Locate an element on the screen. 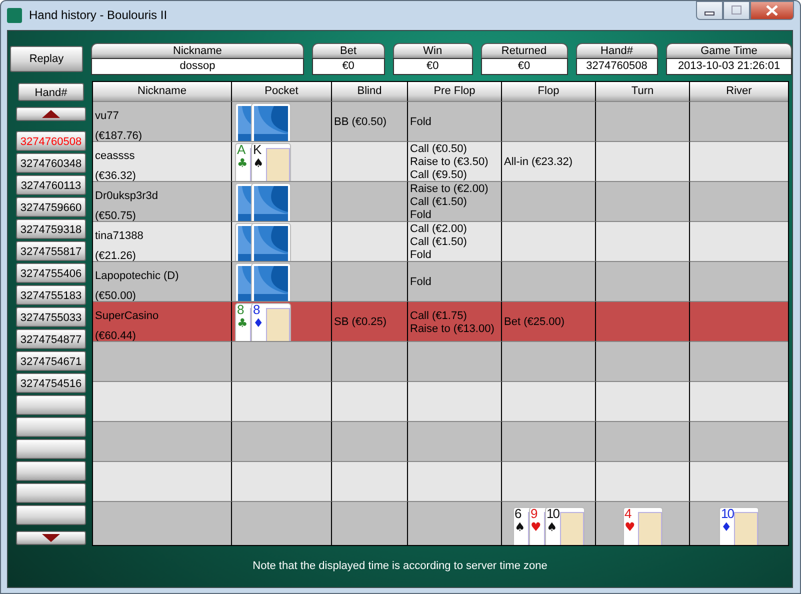  player-name: Lapopotechic (D) is located at coordinates (137, 276).